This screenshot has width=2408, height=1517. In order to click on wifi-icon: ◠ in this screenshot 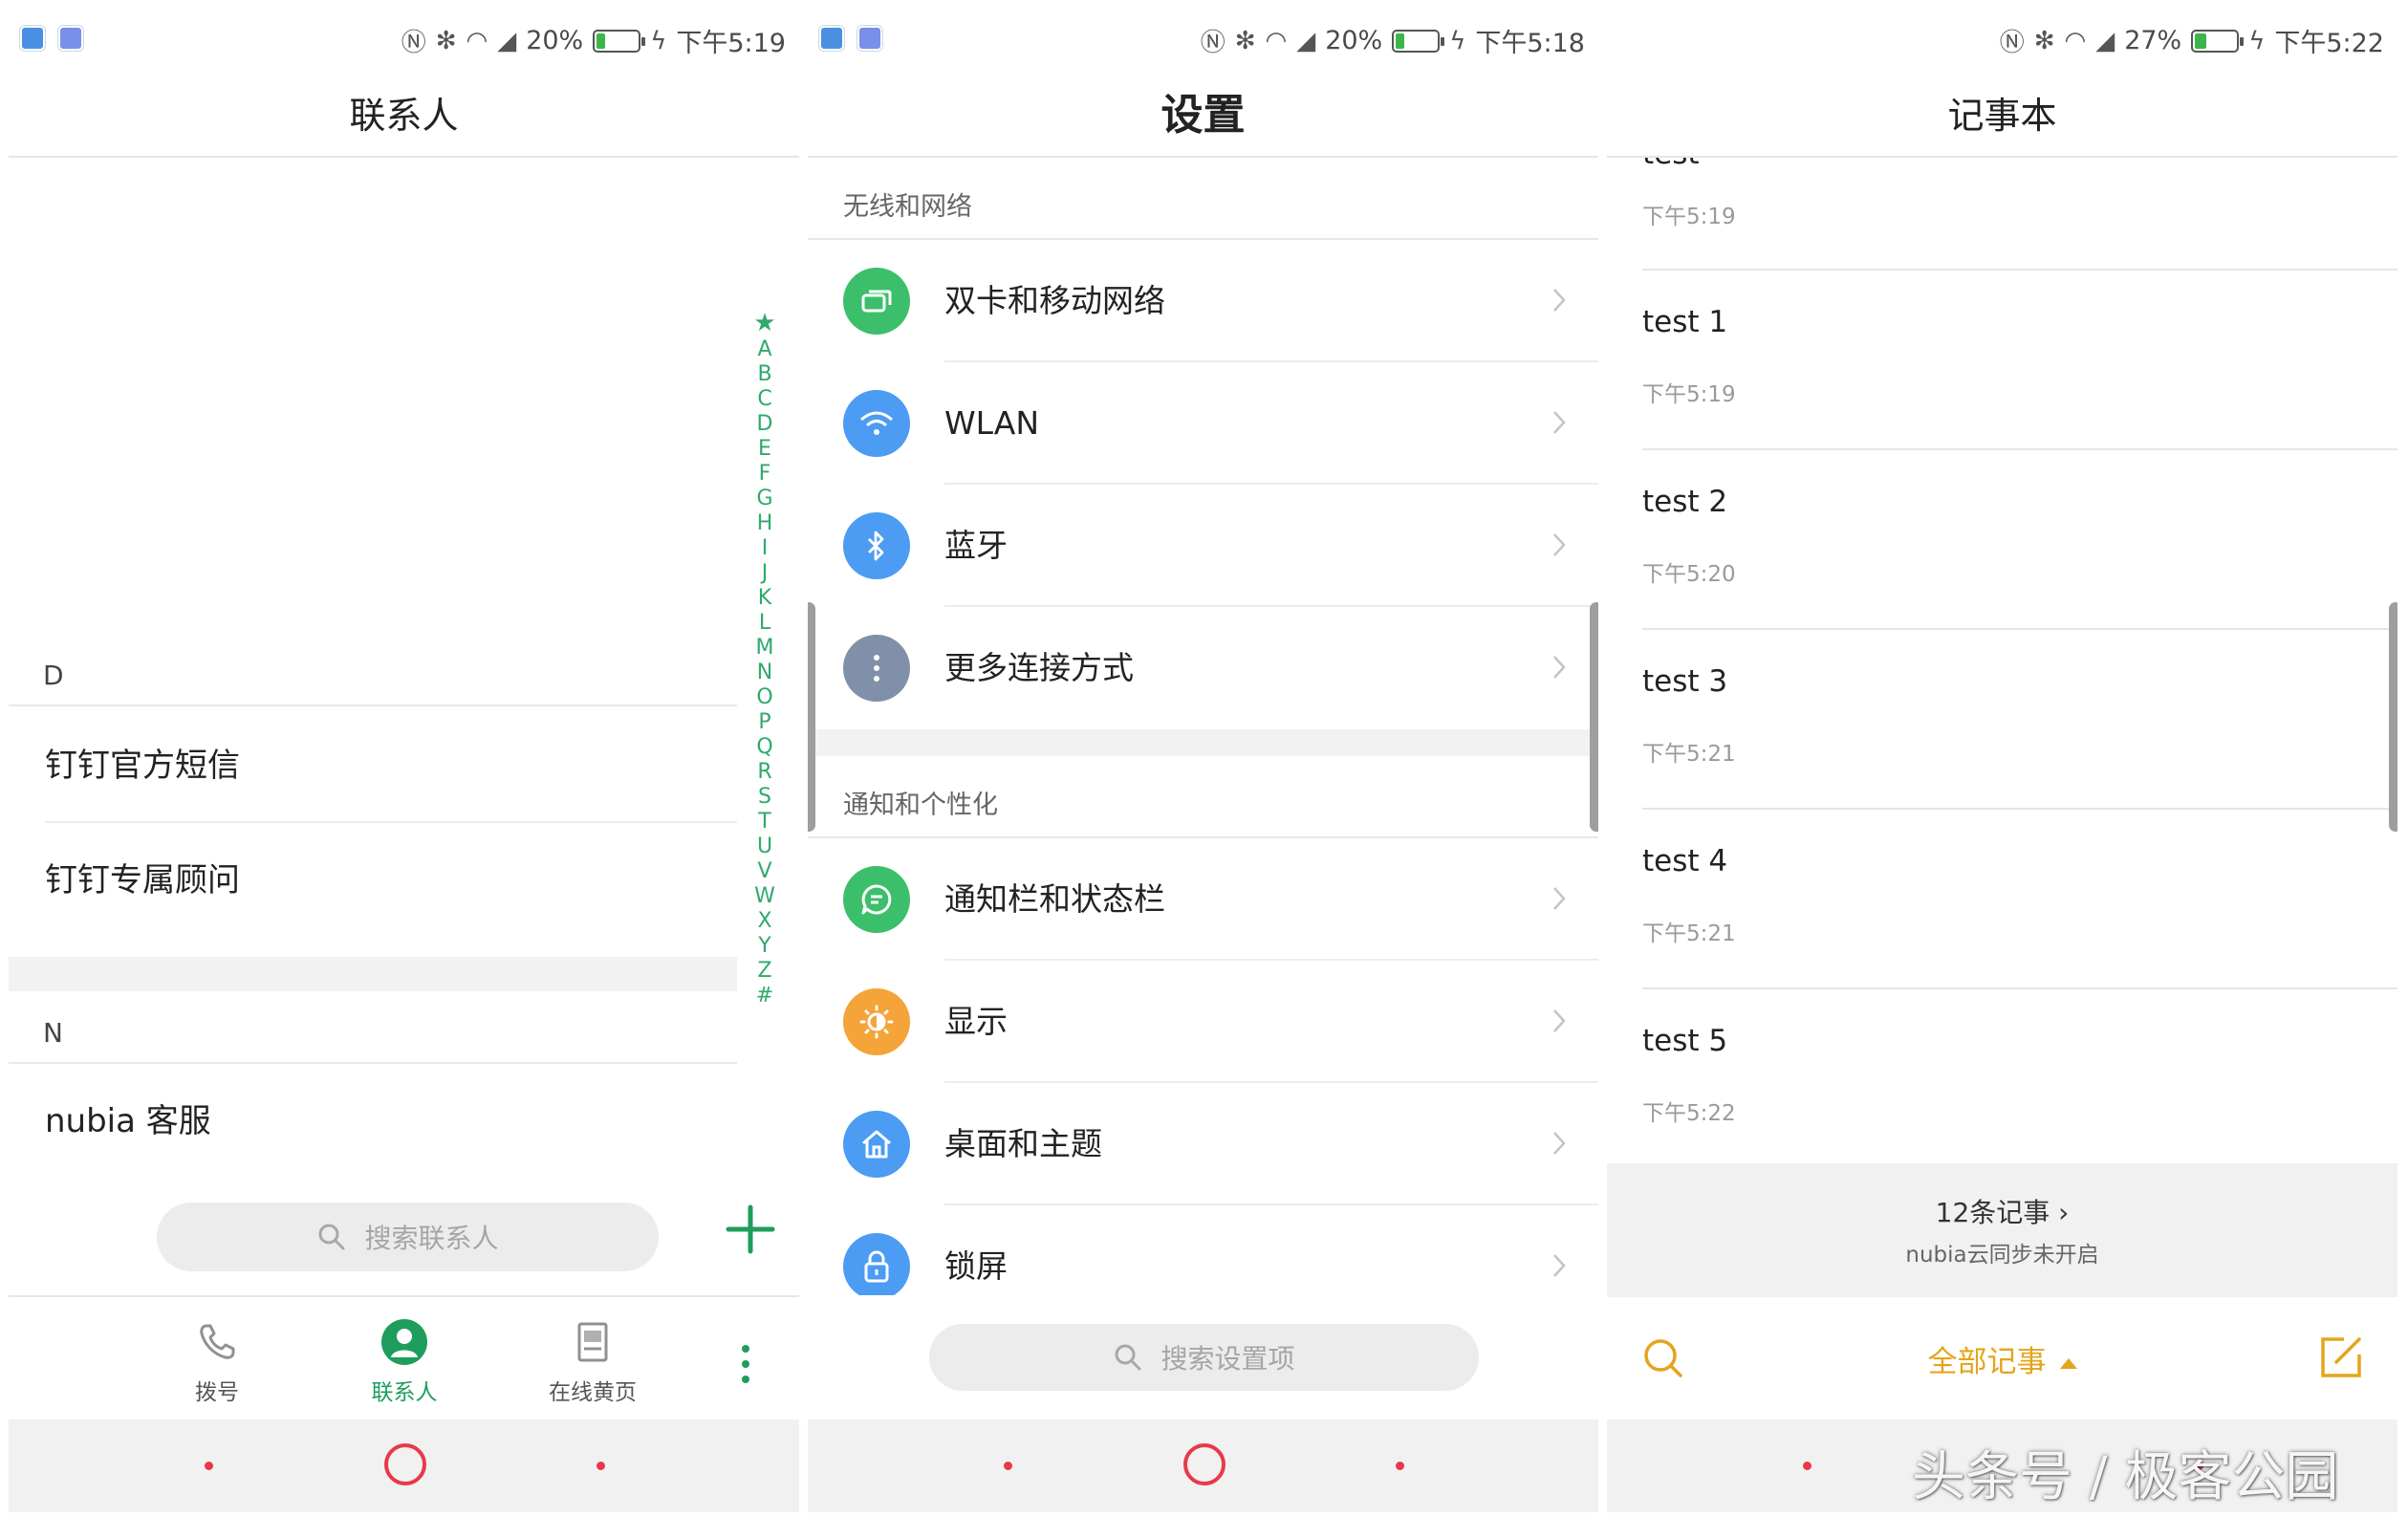, I will do `click(2075, 40)`.